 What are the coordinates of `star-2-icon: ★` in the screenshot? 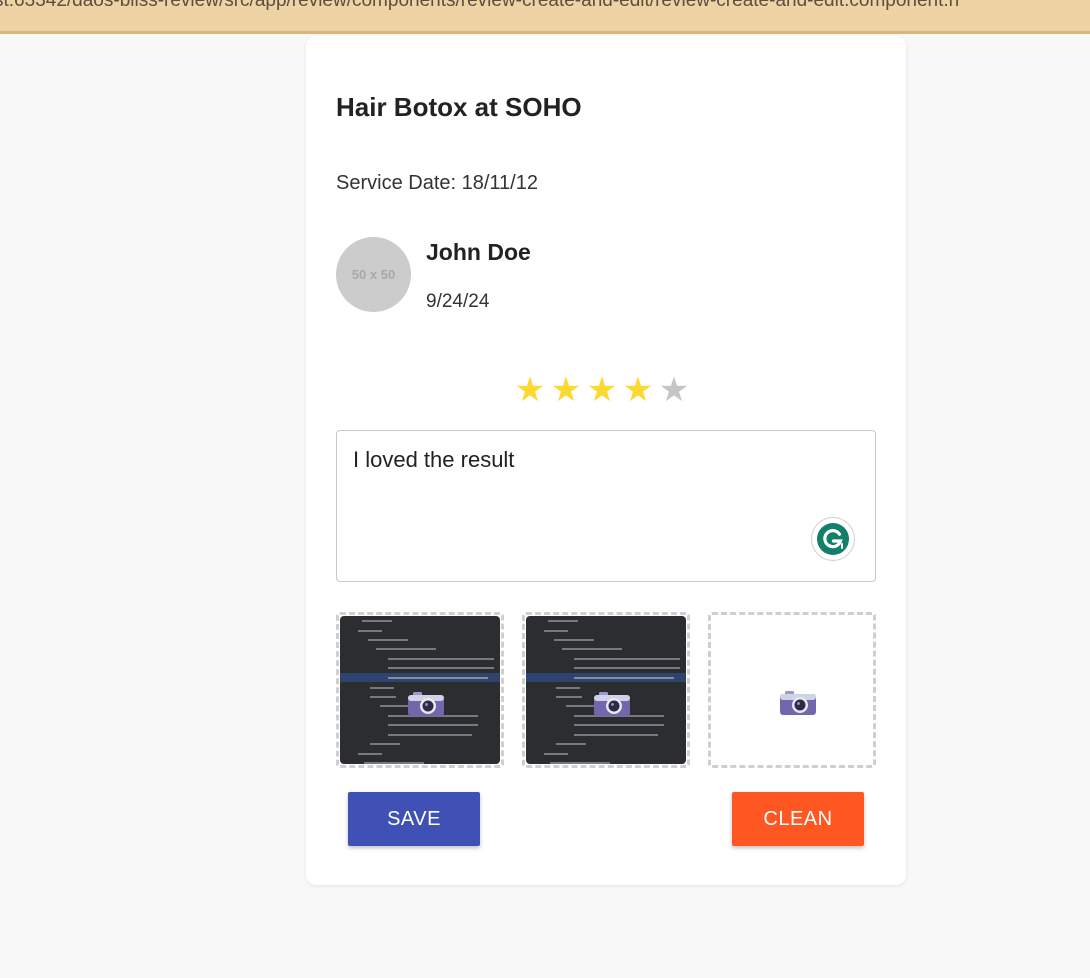 It's located at (566, 390).